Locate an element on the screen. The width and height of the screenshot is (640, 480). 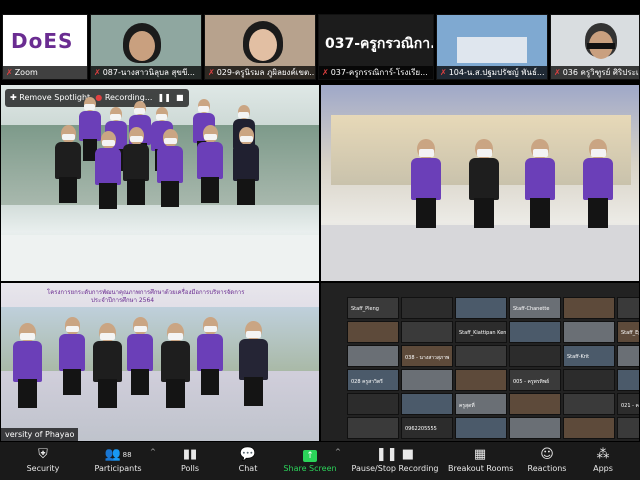
gallery-cell: Staff_Eppaphi is located at coordinates (628, 332).